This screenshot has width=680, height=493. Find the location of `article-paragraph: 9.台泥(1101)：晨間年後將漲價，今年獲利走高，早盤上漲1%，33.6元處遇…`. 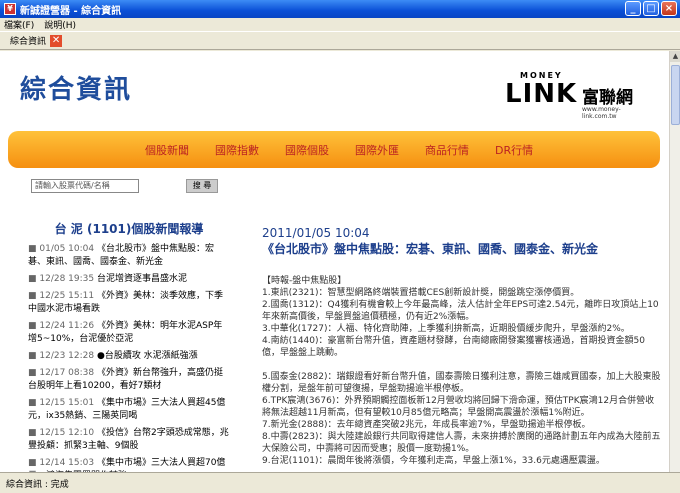

article-paragraph: 9.台泥(1101)：晨間年後將漲價，今年獲利走高，早盤上漲1%，33.6元處遇… is located at coordinates (433, 461).